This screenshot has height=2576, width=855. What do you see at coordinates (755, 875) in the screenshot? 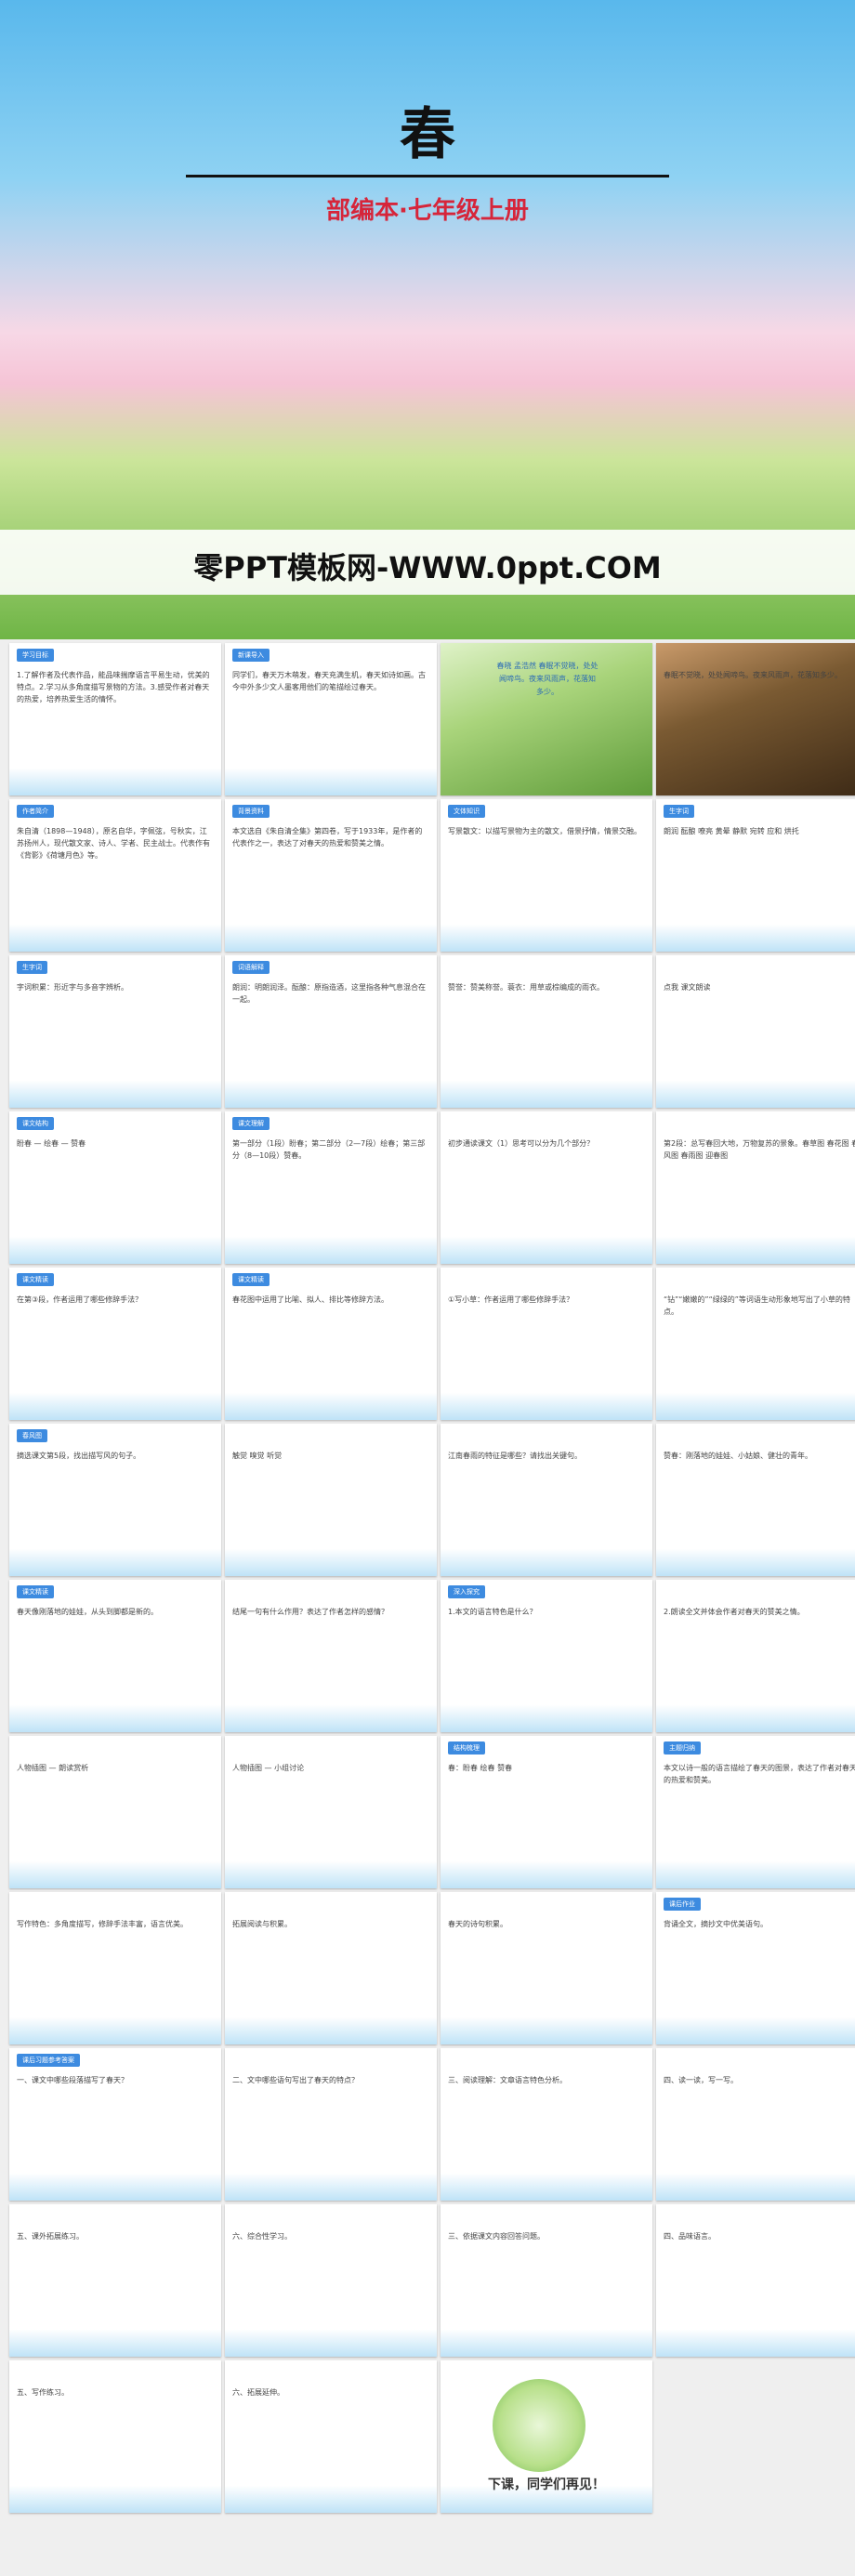
I see `slide-thumbnail: 生字词 朗润 酝酿 嘹亮 黄晕 静默 宛转 应和 烘托` at bounding box center [755, 875].